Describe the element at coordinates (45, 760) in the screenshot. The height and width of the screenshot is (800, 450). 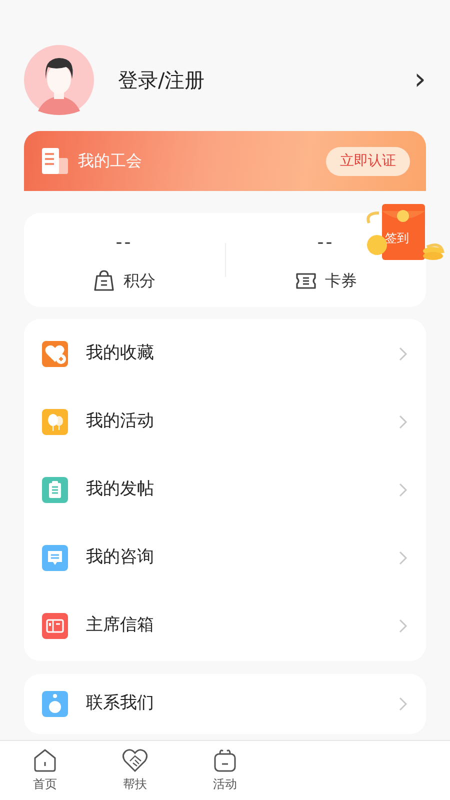
I see `home-icon` at that location.